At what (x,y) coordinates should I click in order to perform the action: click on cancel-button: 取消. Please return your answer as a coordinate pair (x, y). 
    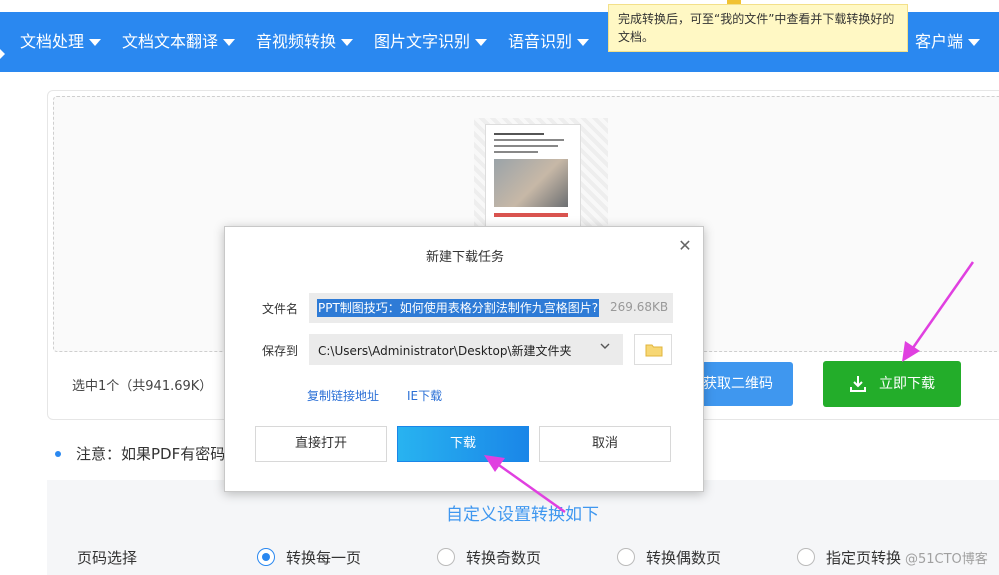
    Looking at the image, I should click on (605, 444).